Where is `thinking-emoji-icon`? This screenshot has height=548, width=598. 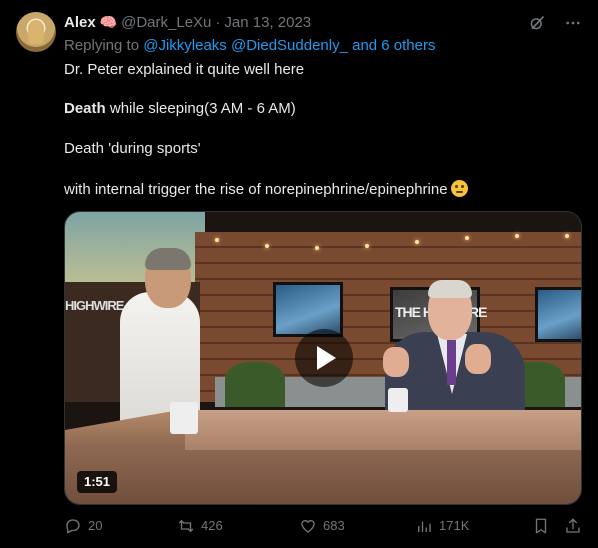 thinking-emoji-icon is located at coordinates (459, 188).